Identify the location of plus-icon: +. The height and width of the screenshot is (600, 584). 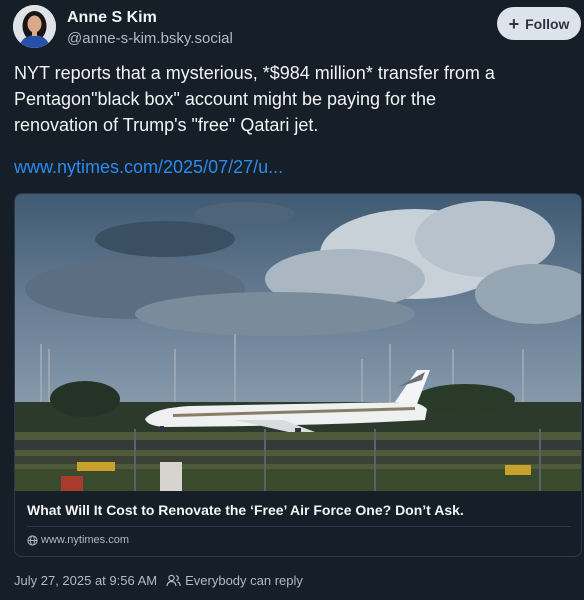
(514, 23).